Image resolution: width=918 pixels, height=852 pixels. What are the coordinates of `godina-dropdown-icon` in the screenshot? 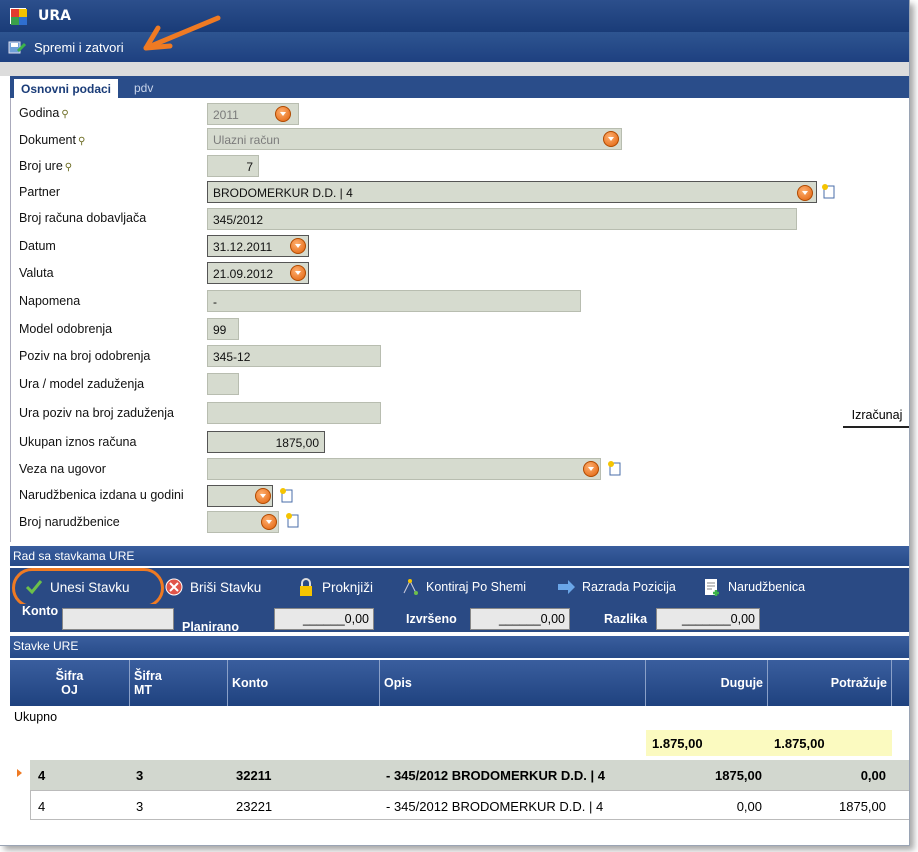 It's located at (283, 114).